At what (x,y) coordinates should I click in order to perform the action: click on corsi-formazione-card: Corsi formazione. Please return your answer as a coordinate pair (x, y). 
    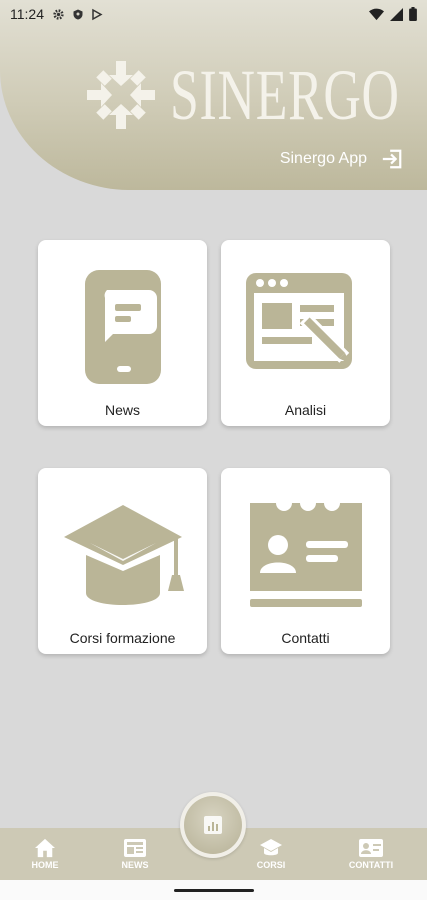
    Looking at the image, I should click on (122, 561).